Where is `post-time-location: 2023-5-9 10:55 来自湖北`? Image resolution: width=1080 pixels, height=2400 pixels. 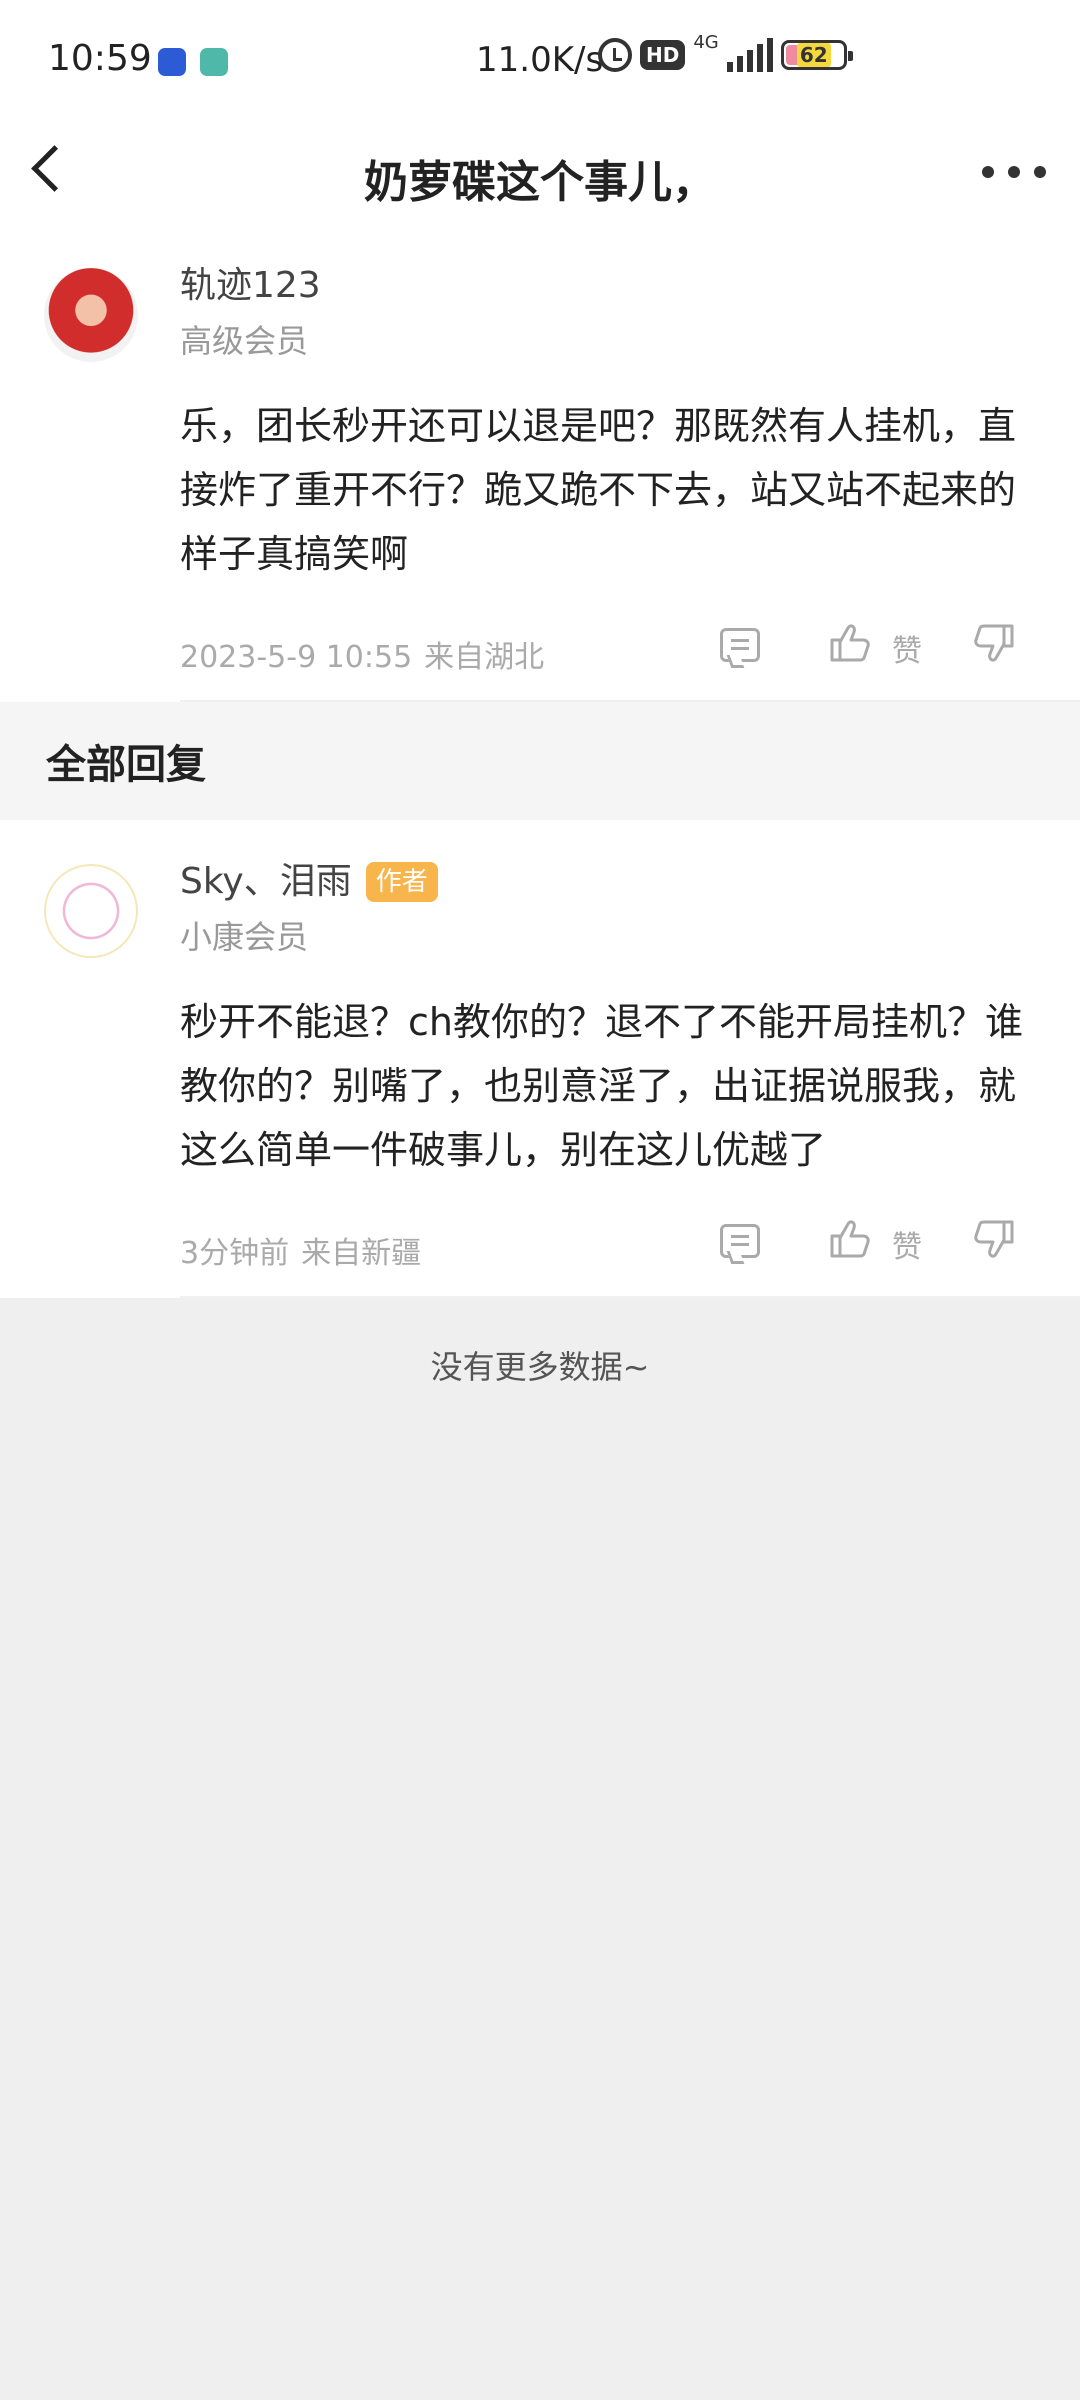
post-time-location: 2023-5-9 10:55 来自湖北 is located at coordinates (362, 654).